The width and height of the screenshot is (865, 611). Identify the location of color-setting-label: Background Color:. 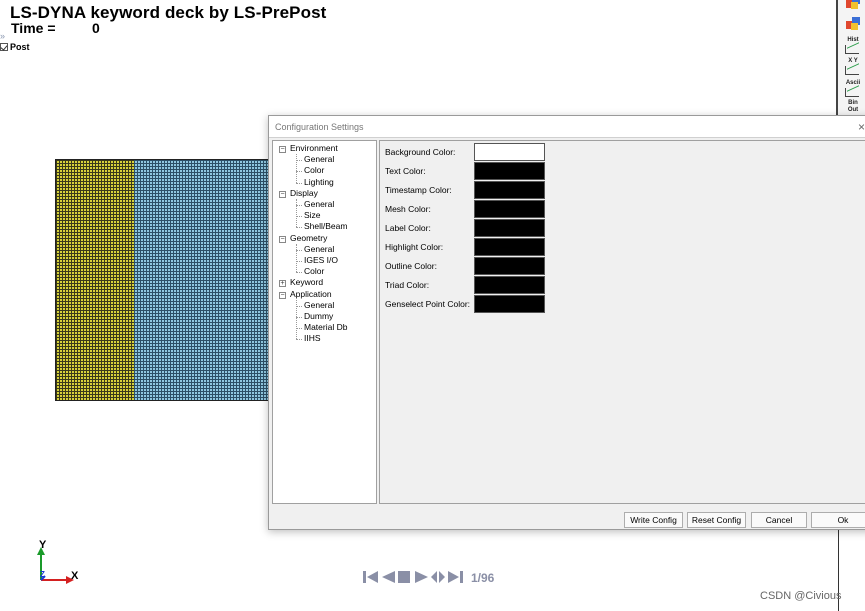
(420, 152).